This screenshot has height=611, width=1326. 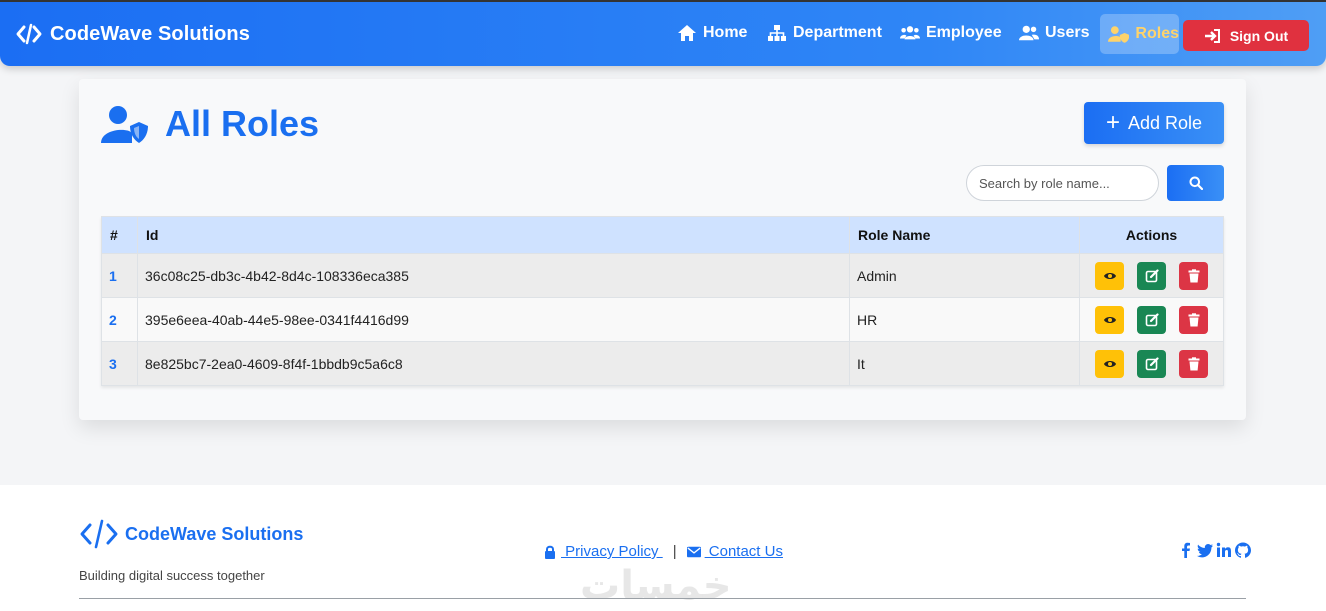 What do you see at coordinates (964, 32) in the screenshot?
I see `nav-item-label: Employee` at bounding box center [964, 32].